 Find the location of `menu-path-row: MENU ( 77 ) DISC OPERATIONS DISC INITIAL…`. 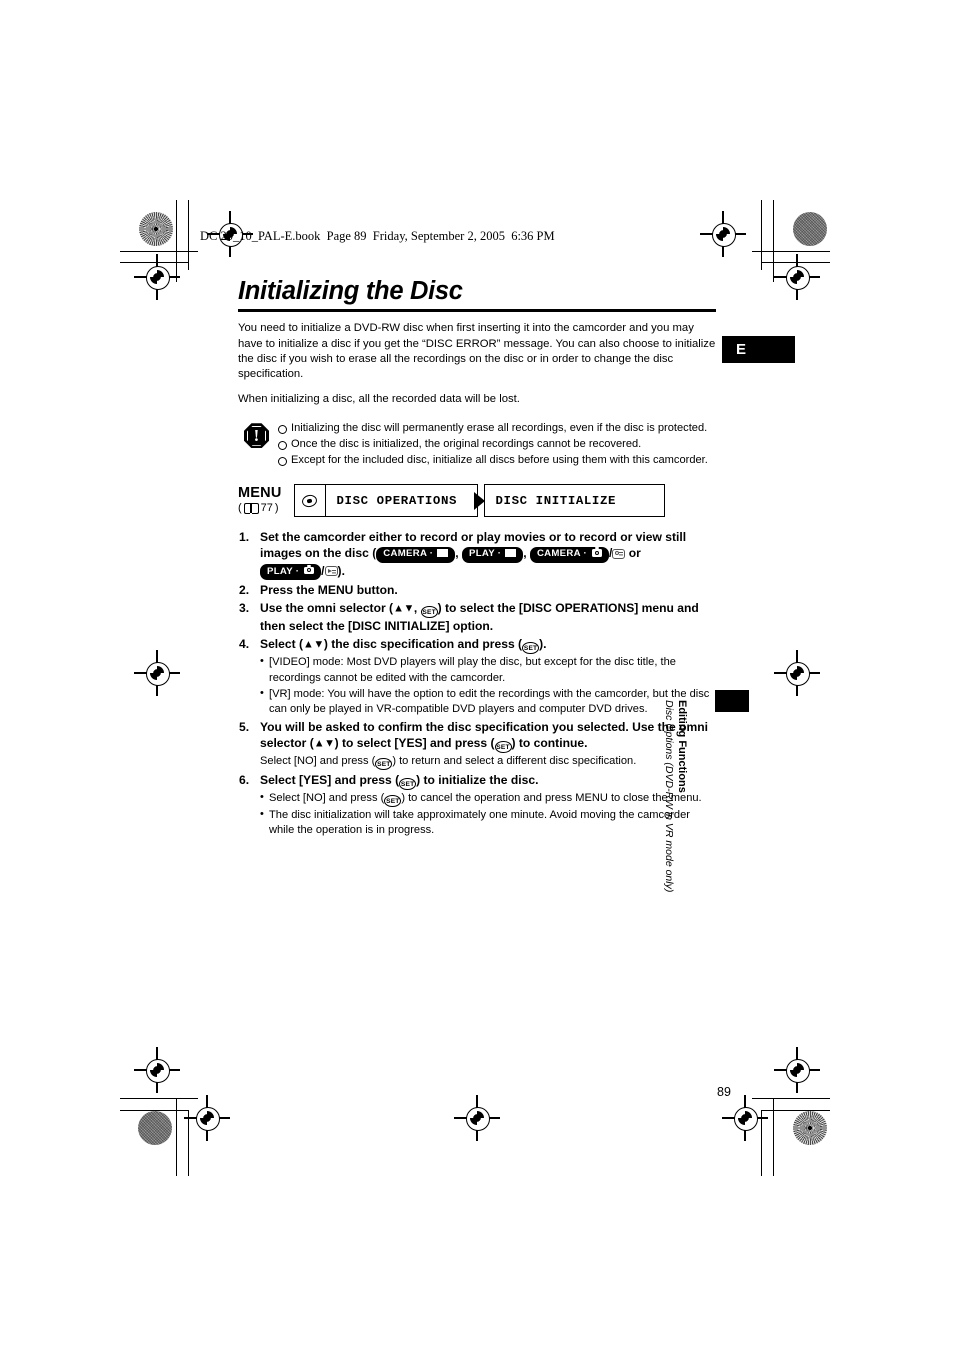

menu-path-row: MENU ( 77 ) DISC OPERATIONS DISC INITIAL… is located at coordinates (477, 501).